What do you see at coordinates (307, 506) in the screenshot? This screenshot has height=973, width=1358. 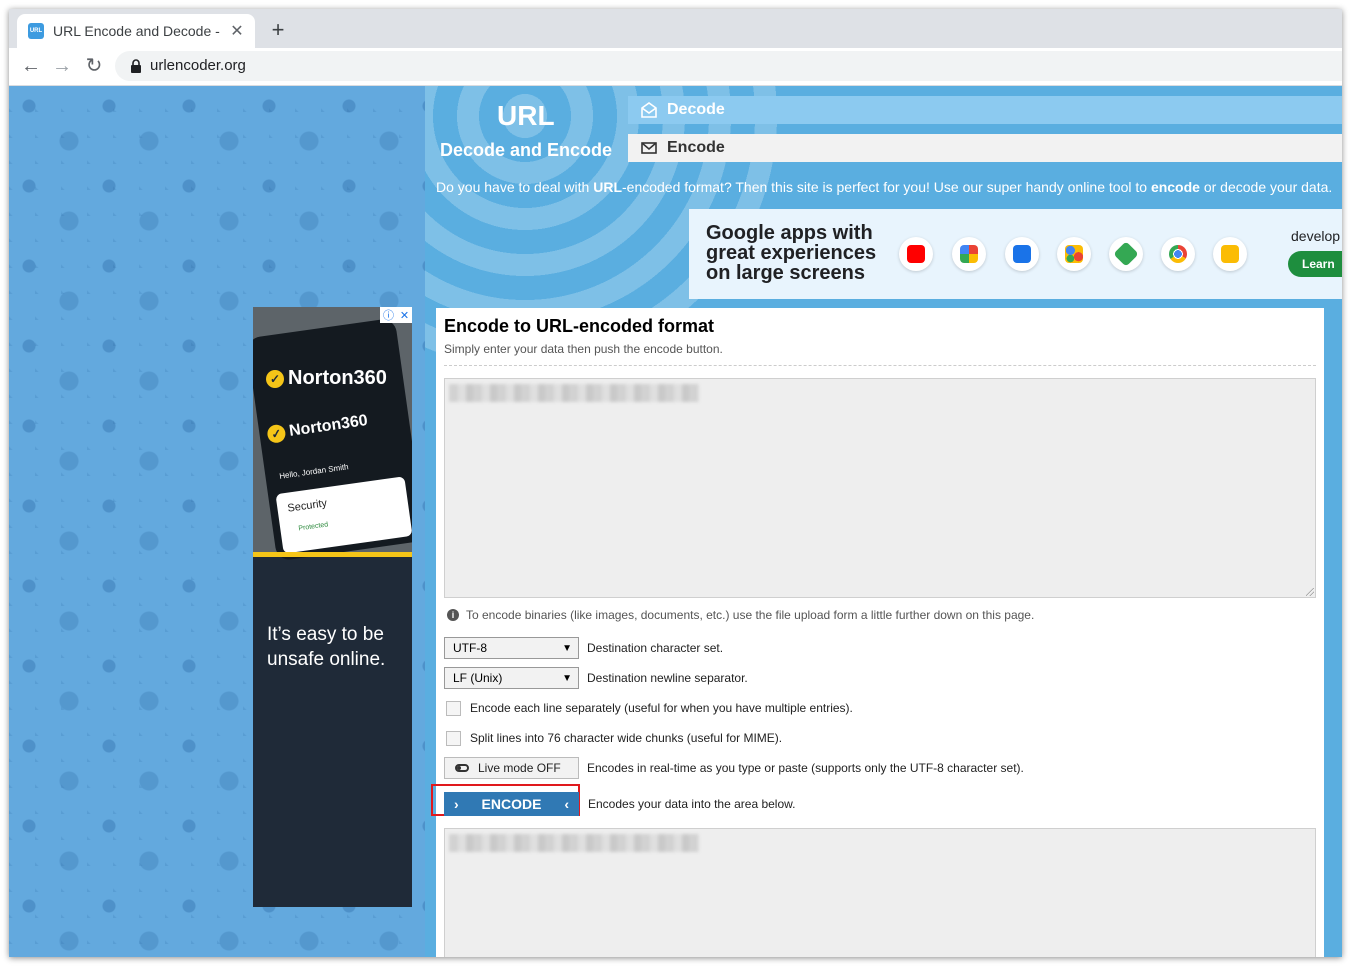 I see `security-label: Security` at bounding box center [307, 506].